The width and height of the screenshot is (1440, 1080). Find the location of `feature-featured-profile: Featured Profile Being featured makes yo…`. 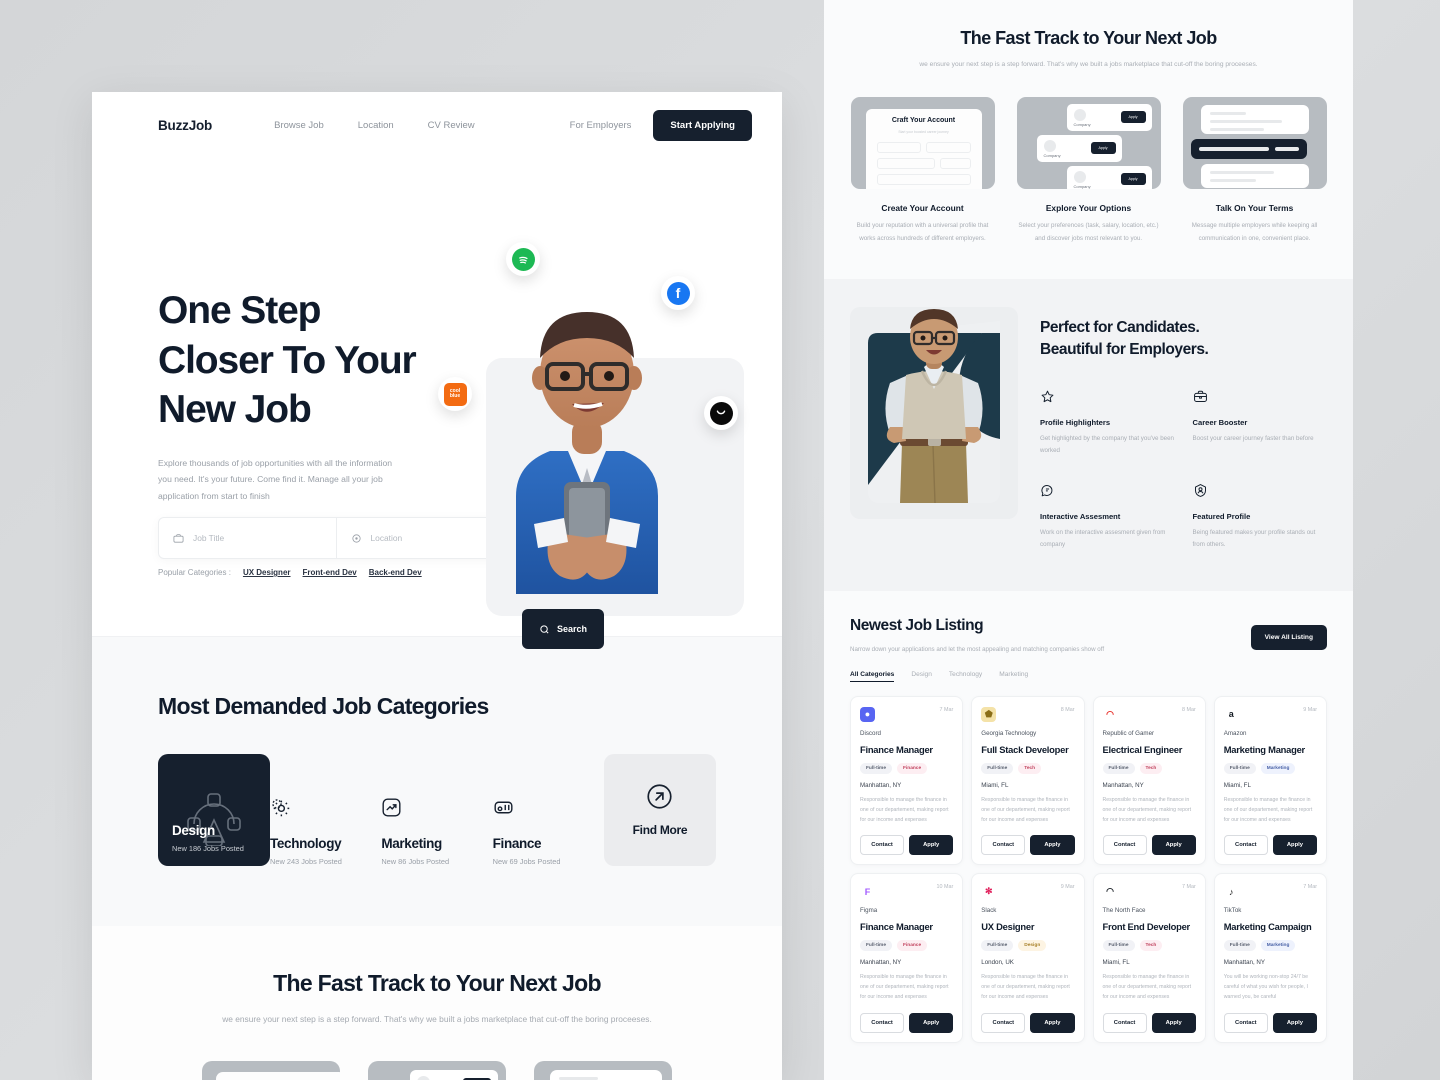

feature-featured-profile: Featured Profile Being featured makes yo… is located at coordinates (1260, 517).